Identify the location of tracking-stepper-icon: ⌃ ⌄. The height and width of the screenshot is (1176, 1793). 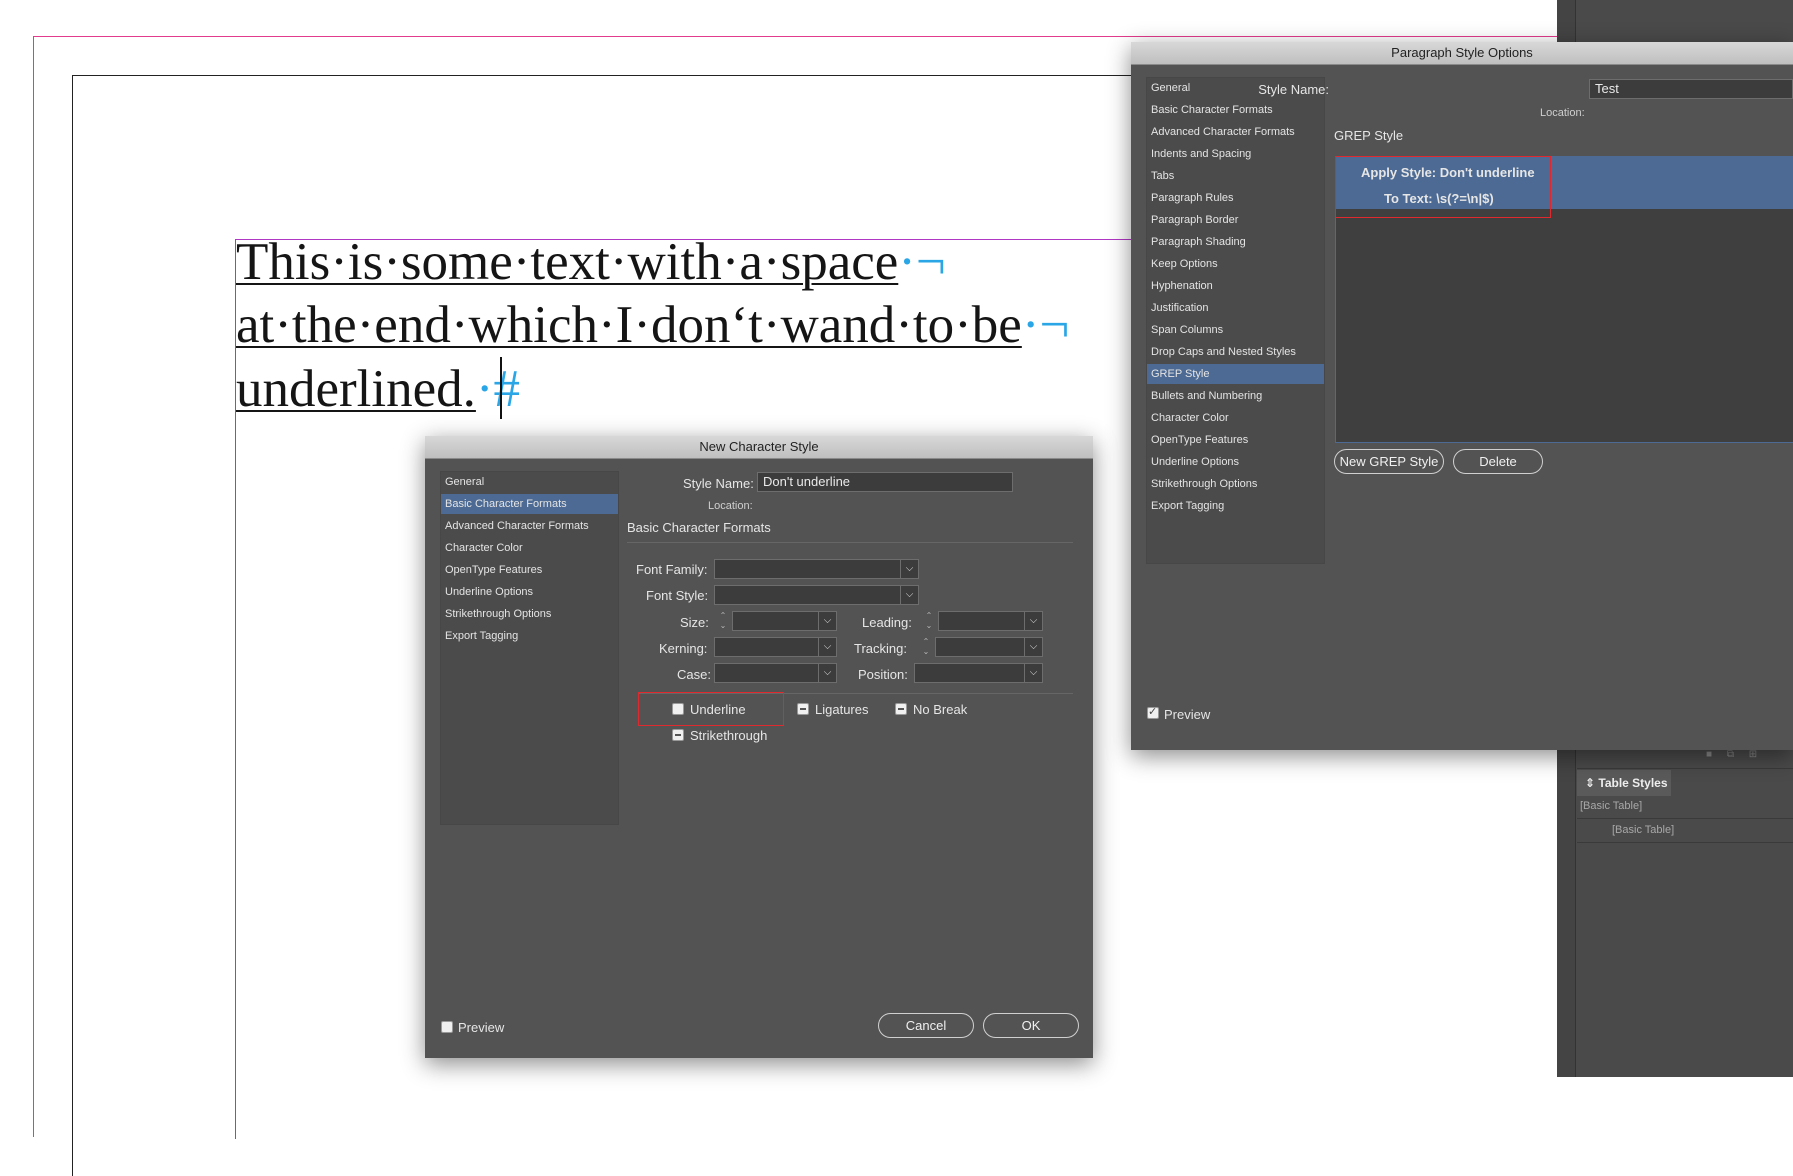
(926, 647).